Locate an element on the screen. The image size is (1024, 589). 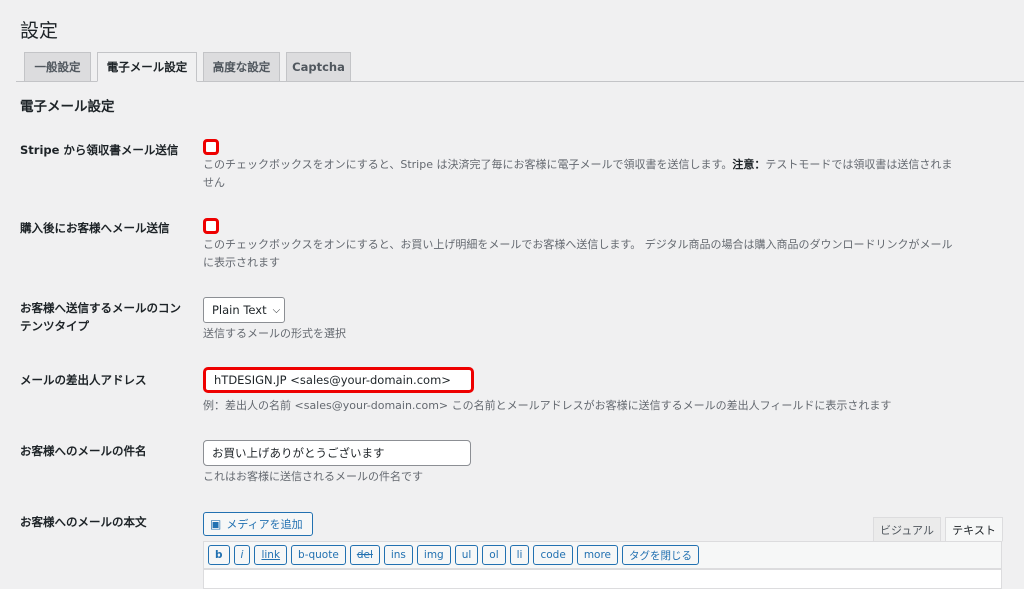
desc-text: テストモードでは領収書は送信されま is located at coordinates (859, 164).